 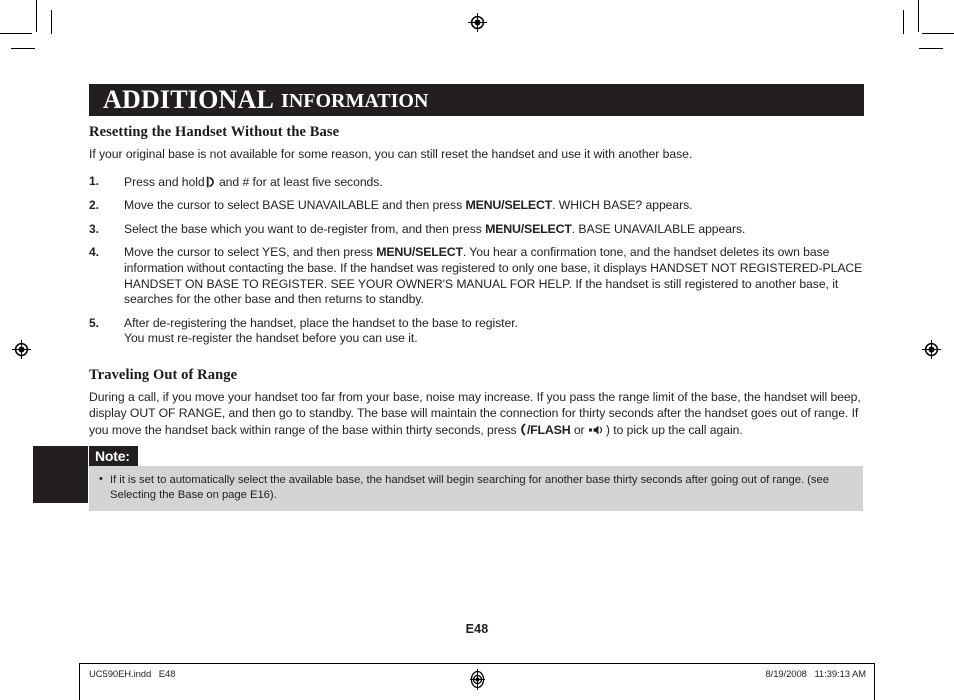 What do you see at coordinates (477, 22) in the screenshot?
I see `registration-mark-top` at bounding box center [477, 22].